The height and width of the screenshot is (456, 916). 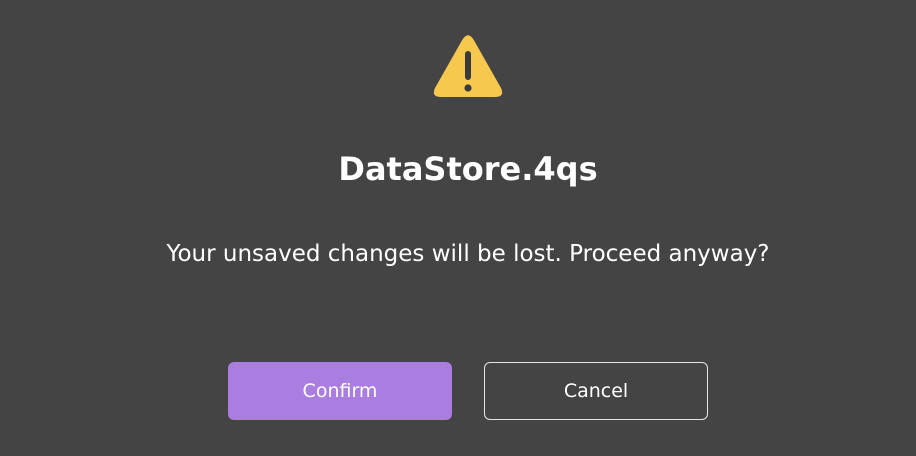 I want to click on dialog-title: DataStore.4qs, so click(x=468, y=169).